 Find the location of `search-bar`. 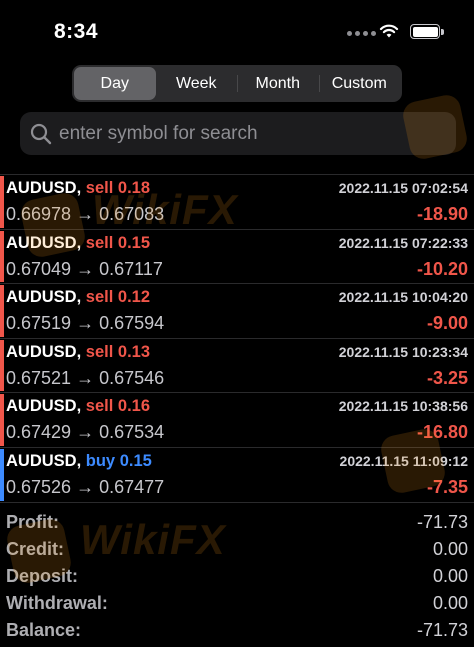

search-bar is located at coordinates (238, 133).